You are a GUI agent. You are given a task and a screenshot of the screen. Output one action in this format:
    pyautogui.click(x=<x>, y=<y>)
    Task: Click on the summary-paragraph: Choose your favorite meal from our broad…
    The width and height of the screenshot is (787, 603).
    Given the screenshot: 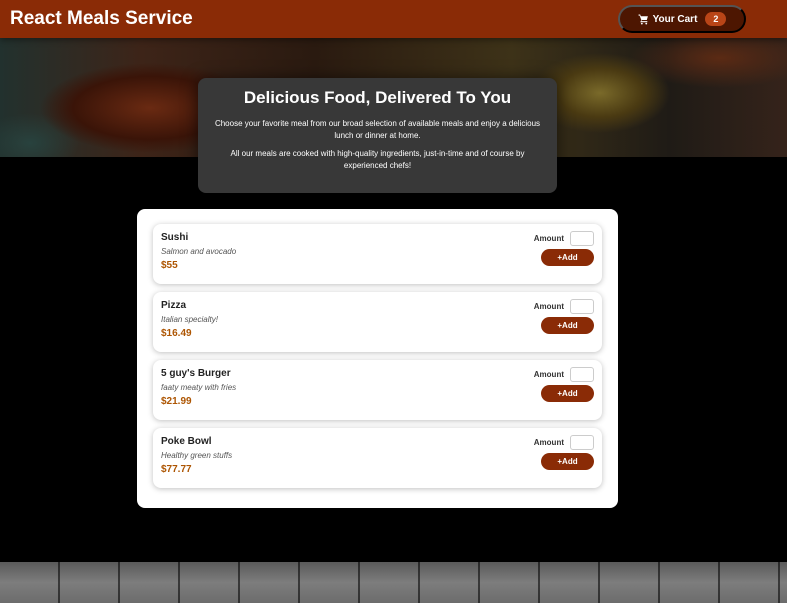 What is the action you would take?
    pyautogui.click(x=377, y=129)
    